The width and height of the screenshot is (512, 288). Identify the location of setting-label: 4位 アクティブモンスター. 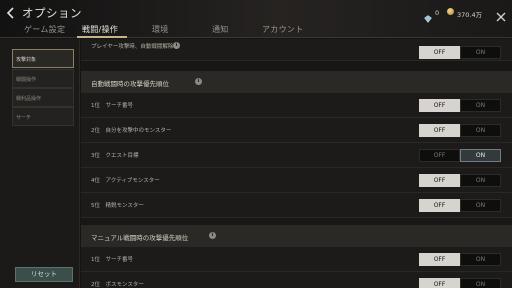
(125, 181).